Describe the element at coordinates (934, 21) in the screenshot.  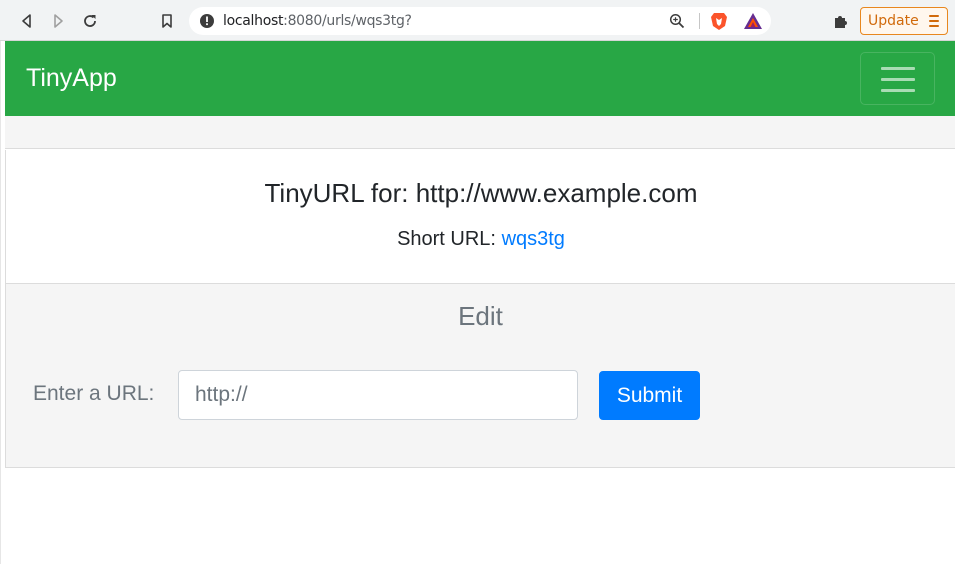
I see `menu-icon` at that location.